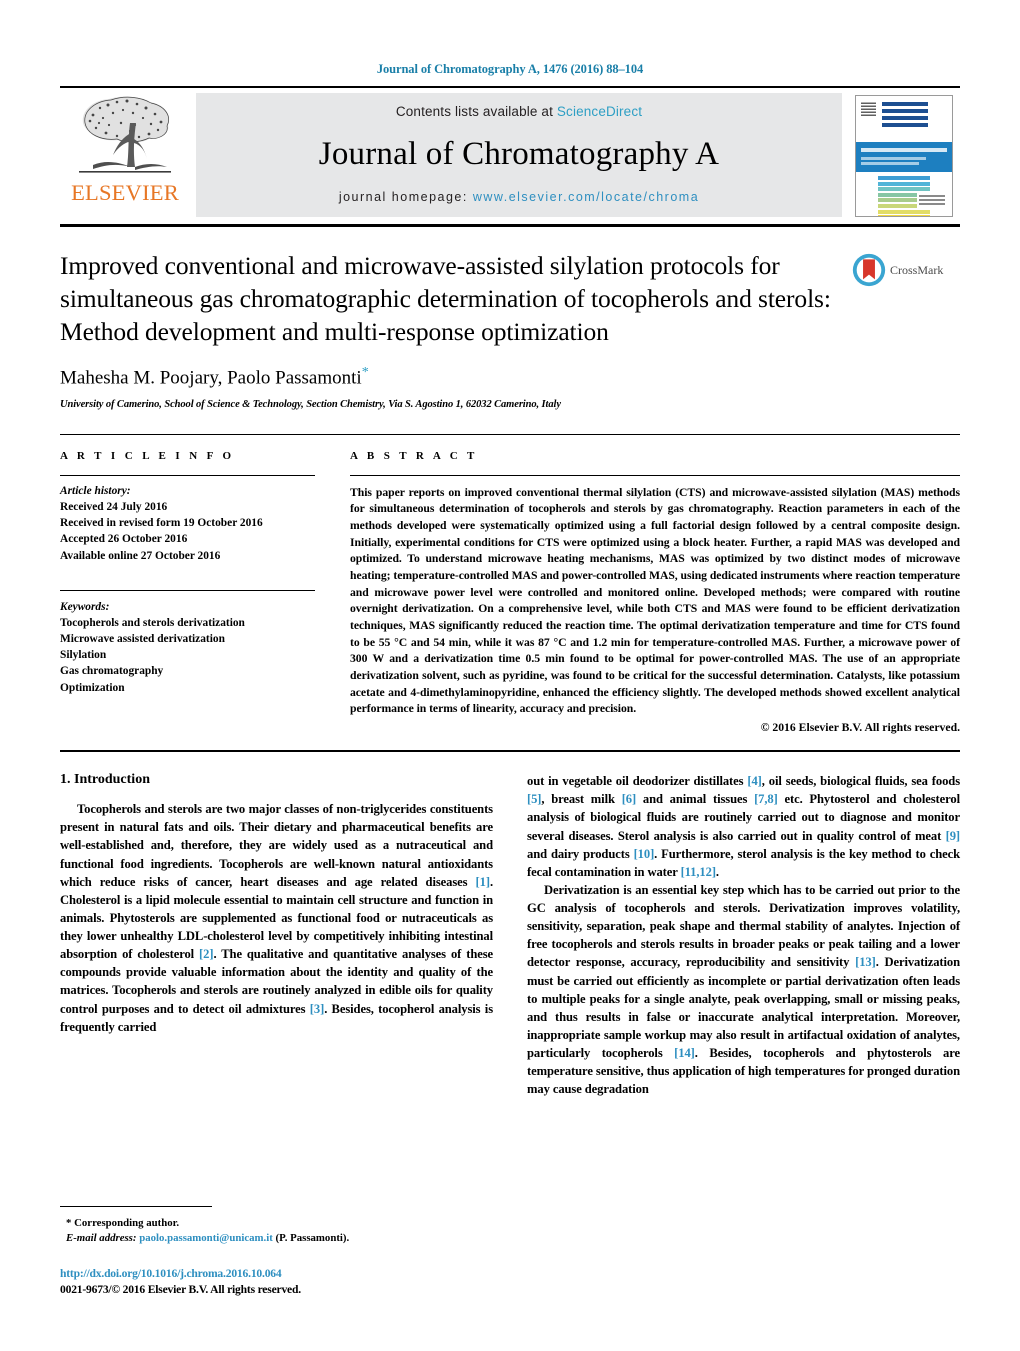 This screenshot has height=1351, width=1020. What do you see at coordinates (534, 799) in the screenshot?
I see `citation-ref-5: [5]` at bounding box center [534, 799].